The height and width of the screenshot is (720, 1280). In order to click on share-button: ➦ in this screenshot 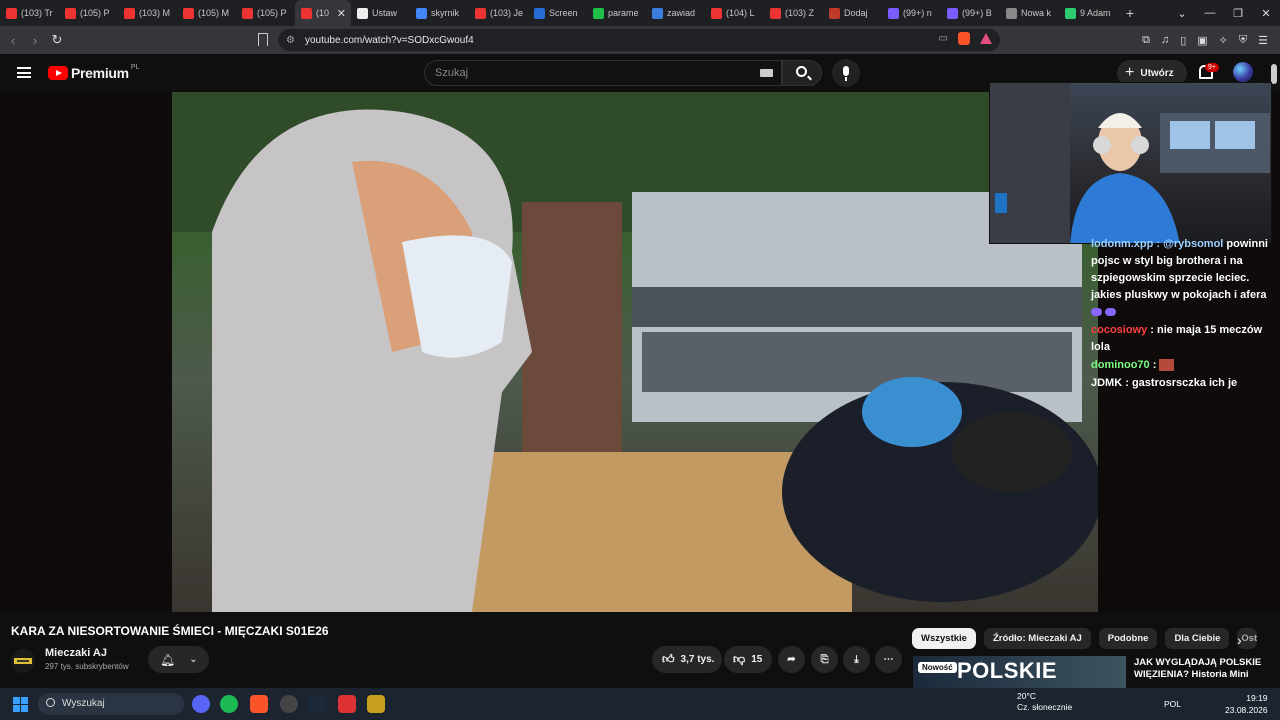, I will do `click(791, 659)`.